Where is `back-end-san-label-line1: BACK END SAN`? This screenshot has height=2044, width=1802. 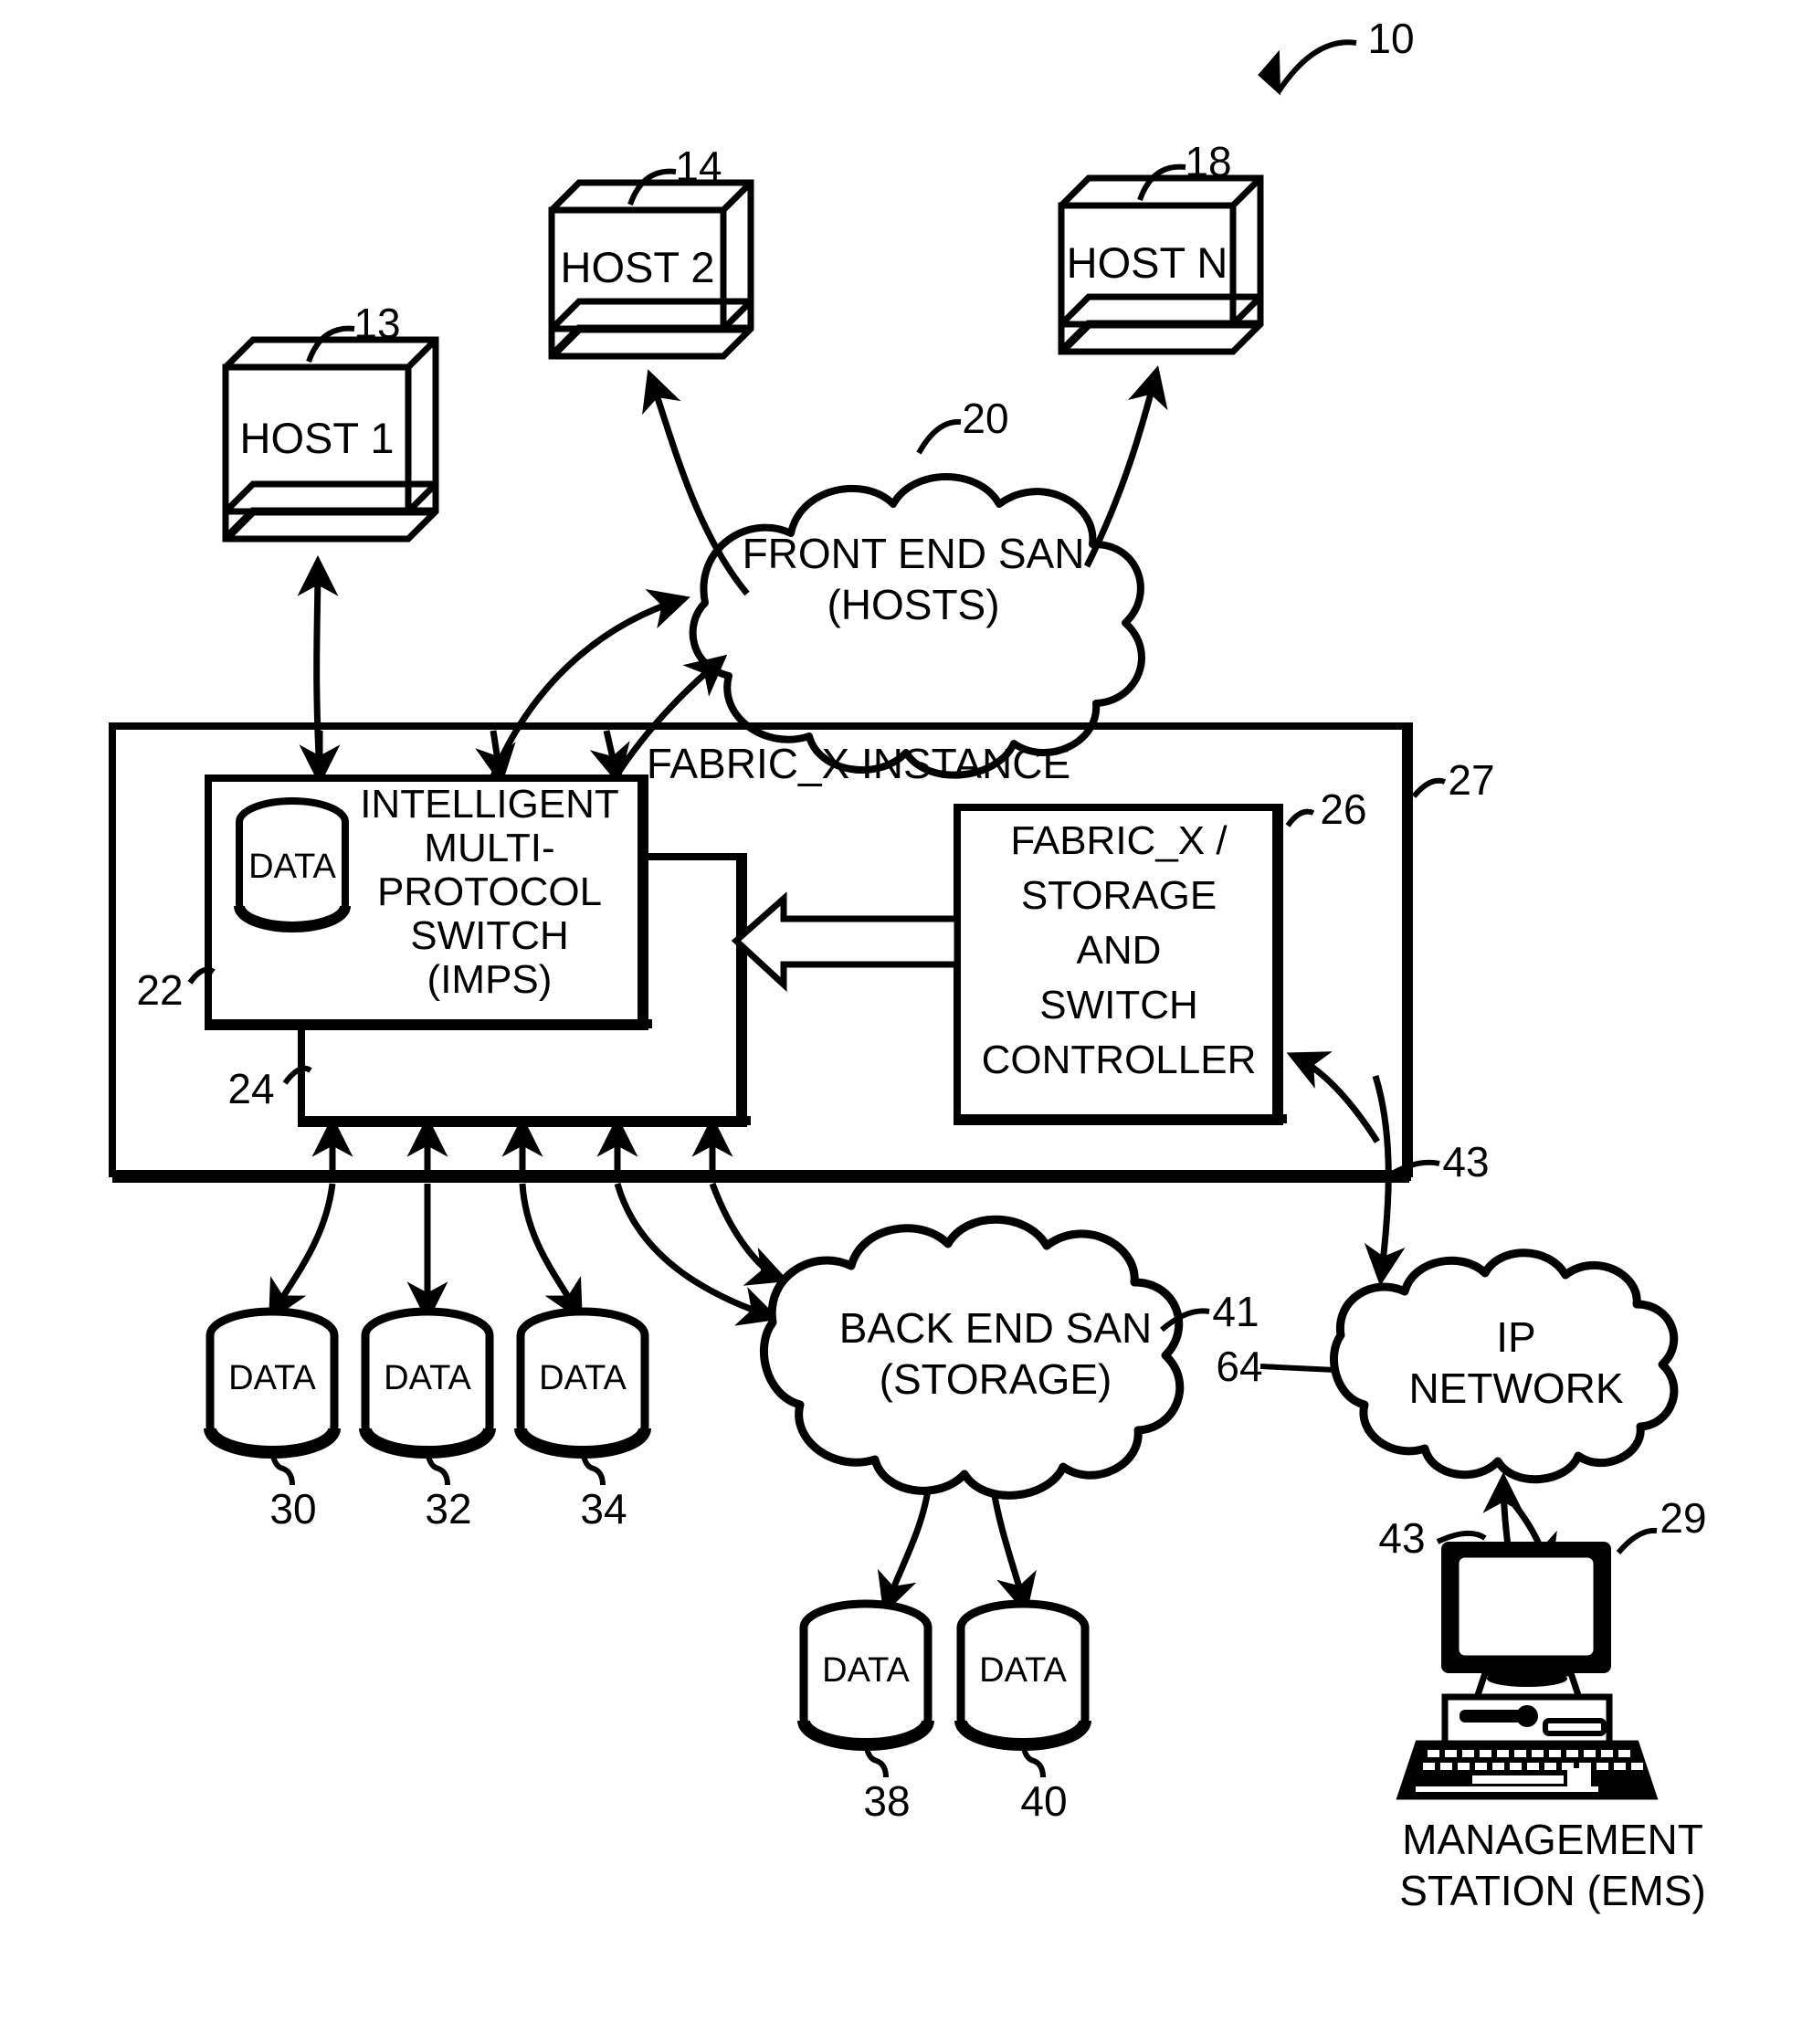 back-end-san-label-line1: BACK END SAN is located at coordinates (995, 1328).